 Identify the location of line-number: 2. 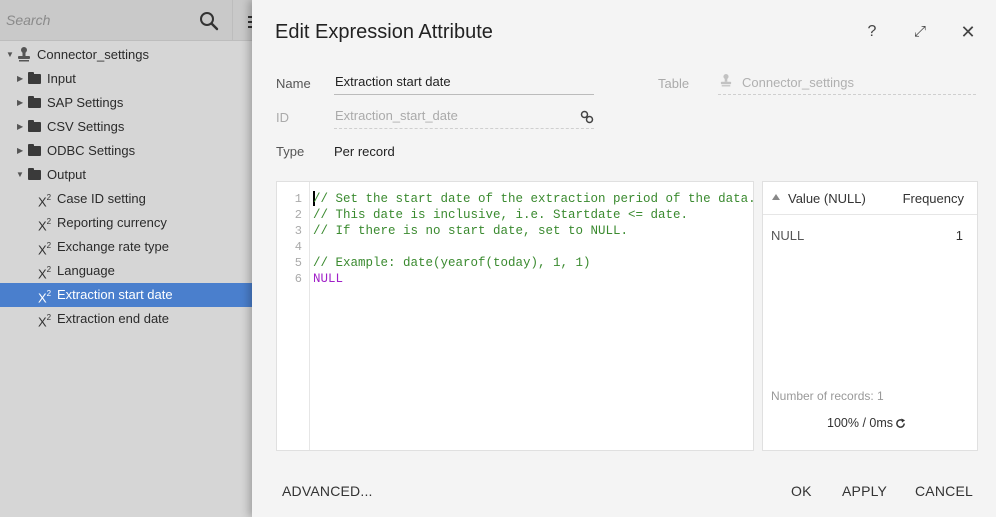
(298, 215).